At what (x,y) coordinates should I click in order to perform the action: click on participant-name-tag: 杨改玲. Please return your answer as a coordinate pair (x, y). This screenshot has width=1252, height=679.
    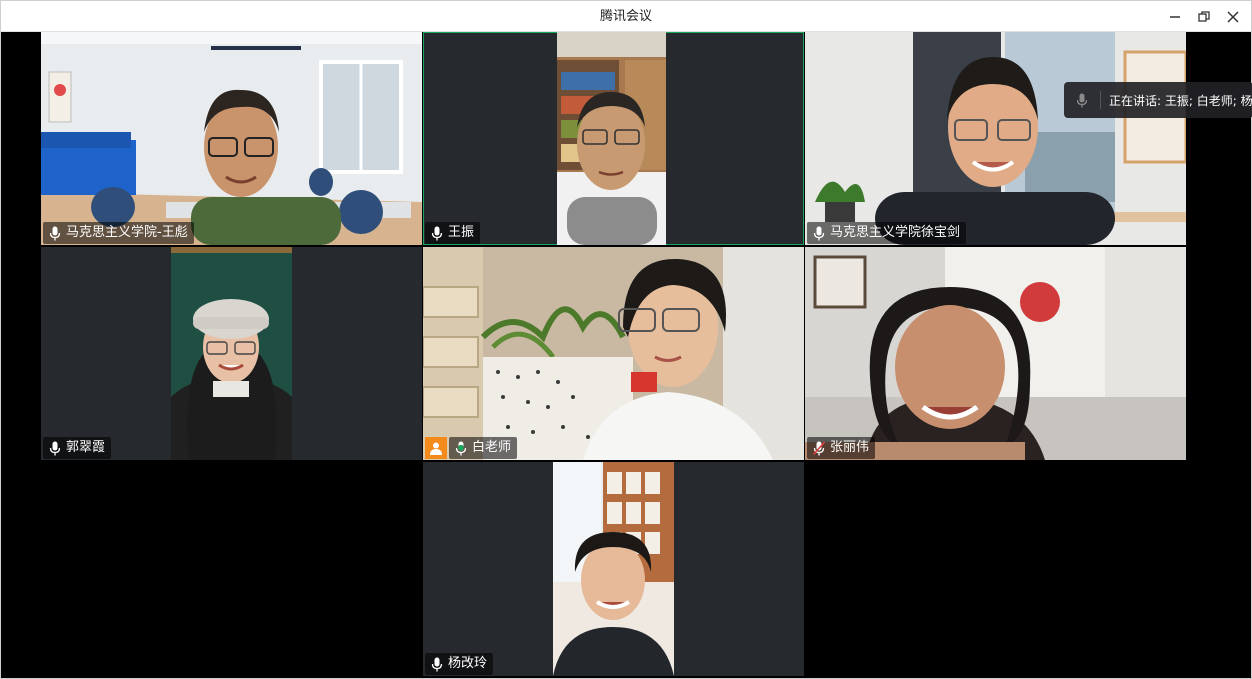
    Looking at the image, I should click on (459, 664).